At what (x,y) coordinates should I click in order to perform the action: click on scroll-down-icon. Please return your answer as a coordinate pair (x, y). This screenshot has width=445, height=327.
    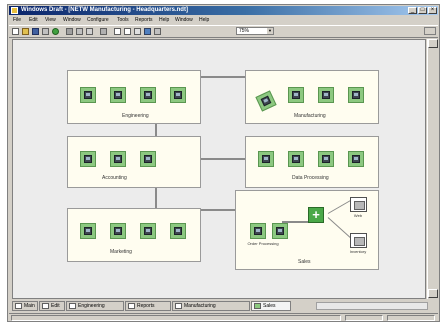
    Looking at the image, I should click on (433, 293).